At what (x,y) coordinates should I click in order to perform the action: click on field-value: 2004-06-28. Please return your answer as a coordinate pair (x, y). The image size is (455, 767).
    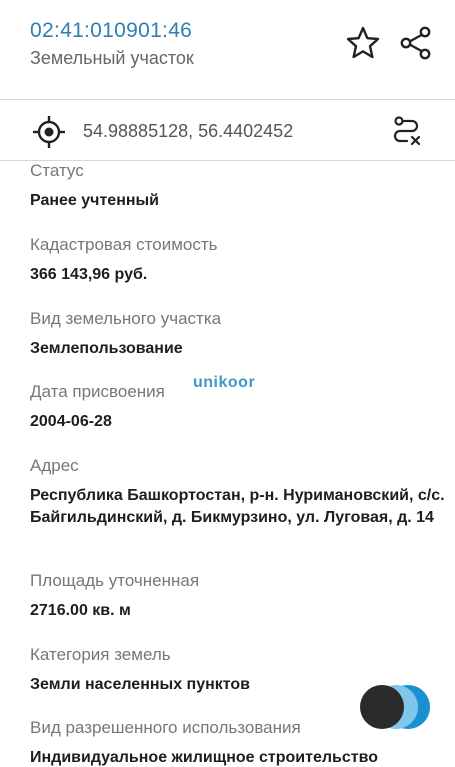
    Looking at the image, I should click on (71, 421).